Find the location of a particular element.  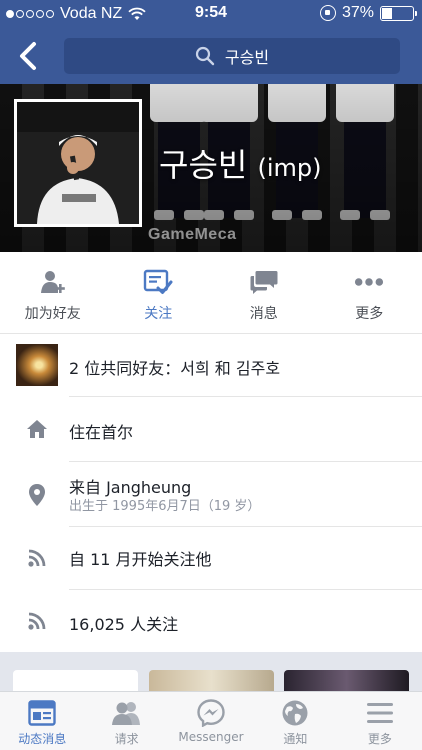

tab-friend-requests: 请求 is located at coordinates (126, 721).